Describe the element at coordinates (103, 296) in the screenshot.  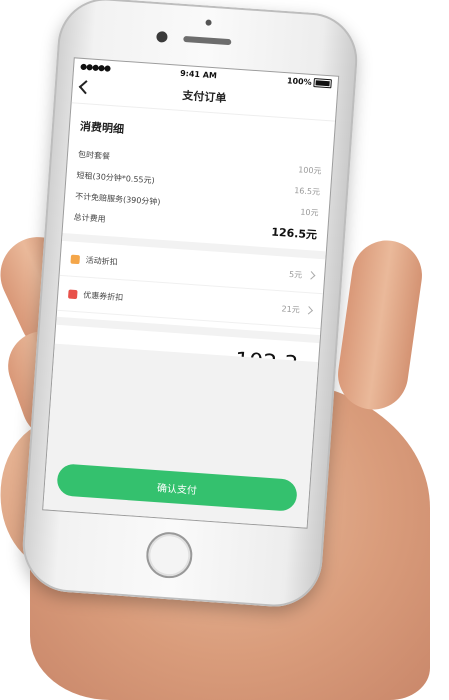
I see `discount-label: 优惠券折扣` at that location.